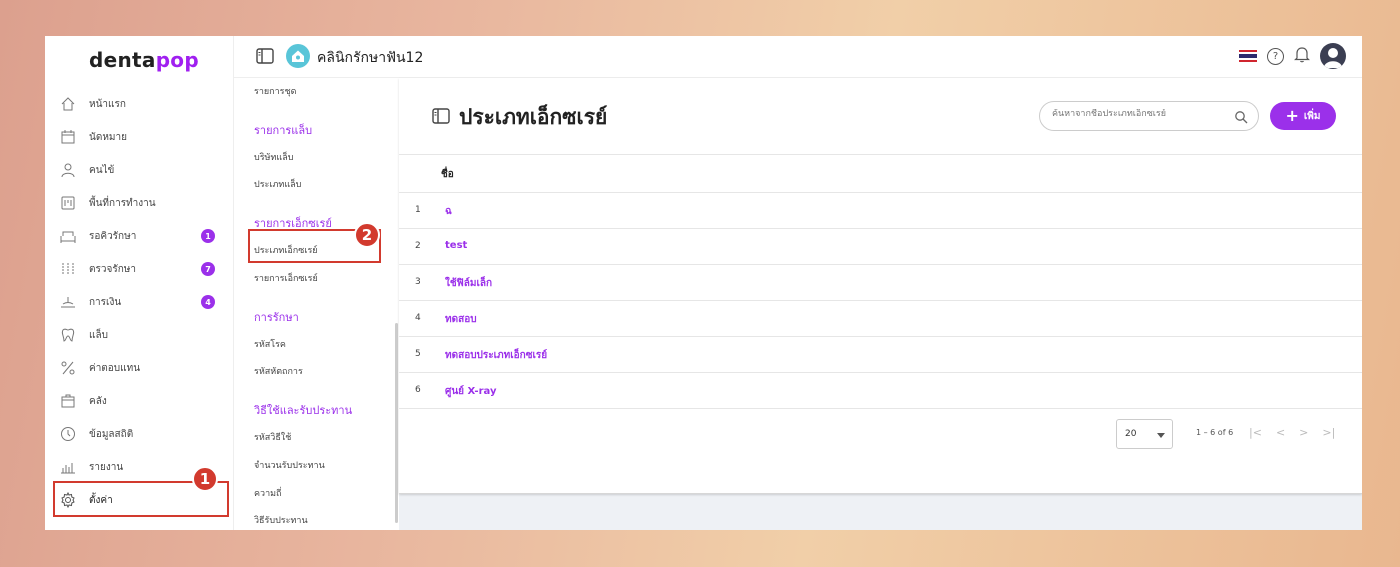  I want to click on report-icon, so click(68, 467).